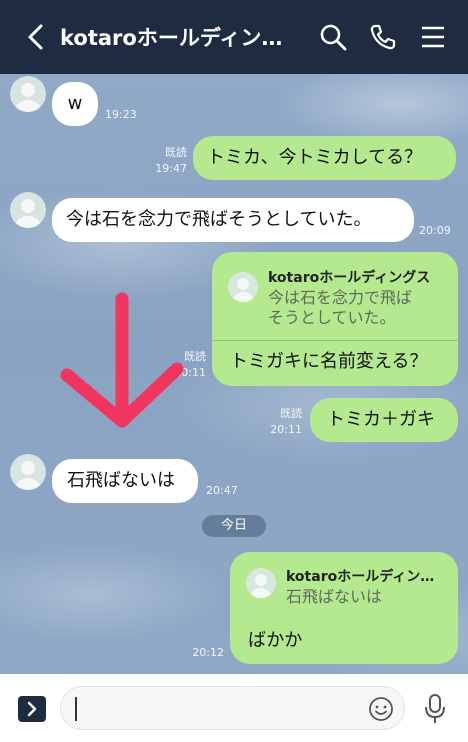  I want to click on search-icon, so click(333, 37).